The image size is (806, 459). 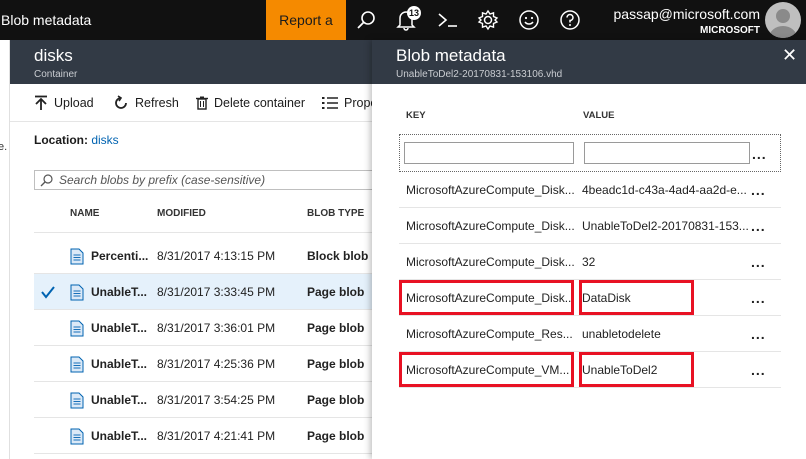 What do you see at coordinates (451, 55) in the screenshot?
I see `metadata-title: Blob metadata` at bounding box center [451, 55].